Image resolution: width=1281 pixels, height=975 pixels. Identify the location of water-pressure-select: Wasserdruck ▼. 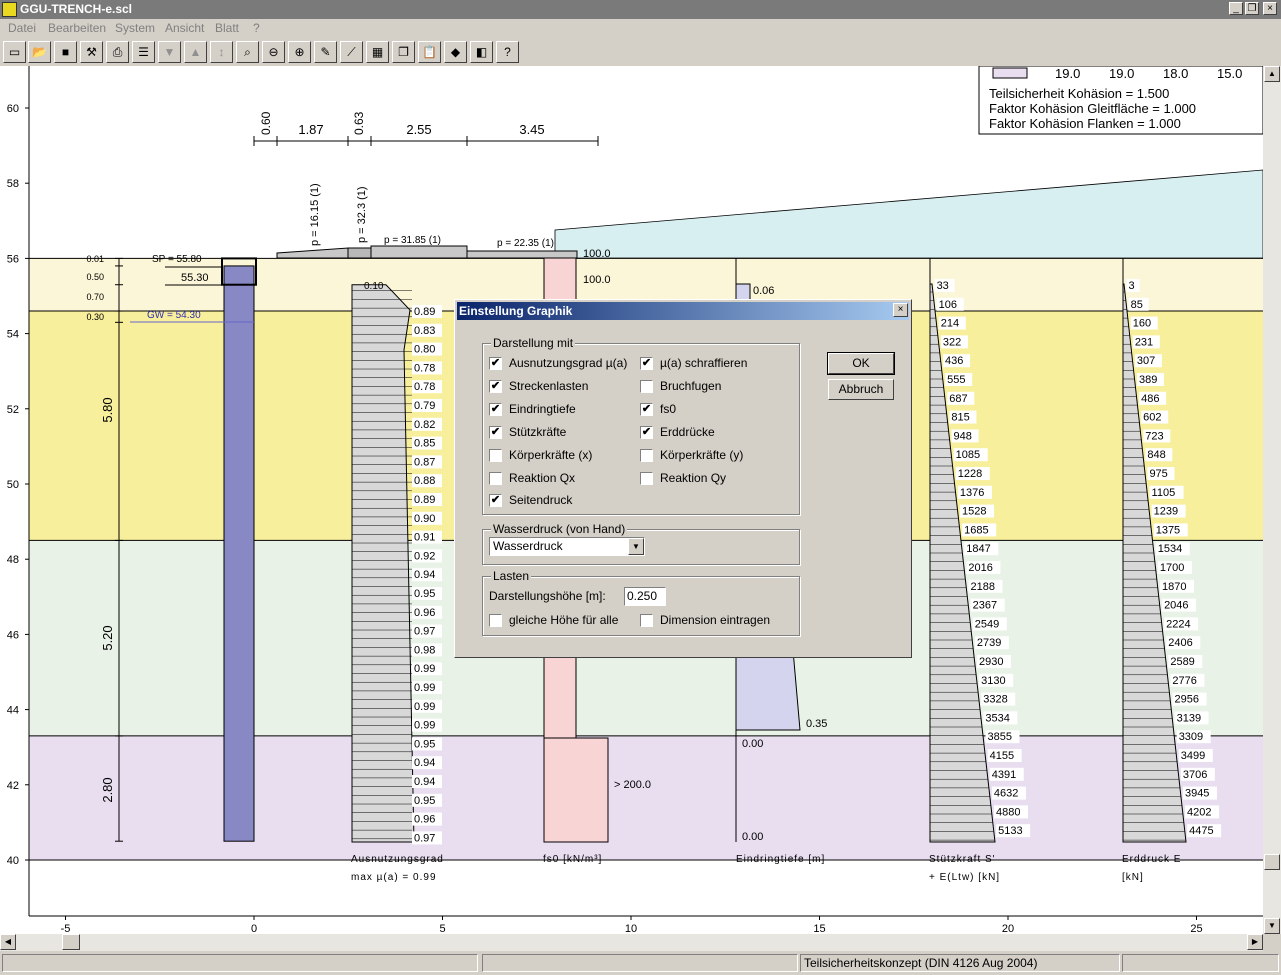
(567, 546).